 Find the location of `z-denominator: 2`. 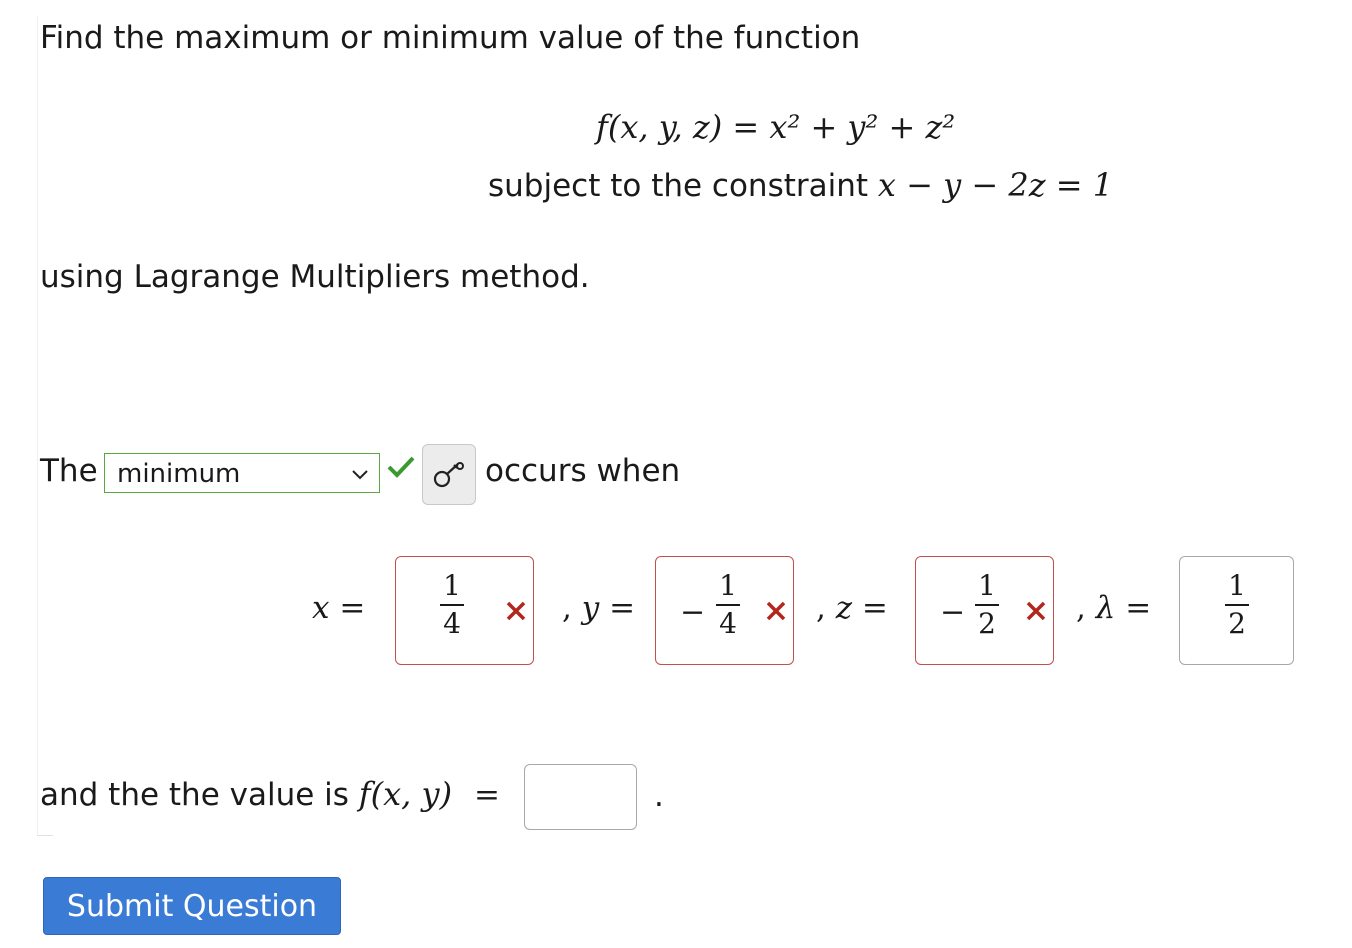

z-denominator: 2 is located at coordinates (987, 623).